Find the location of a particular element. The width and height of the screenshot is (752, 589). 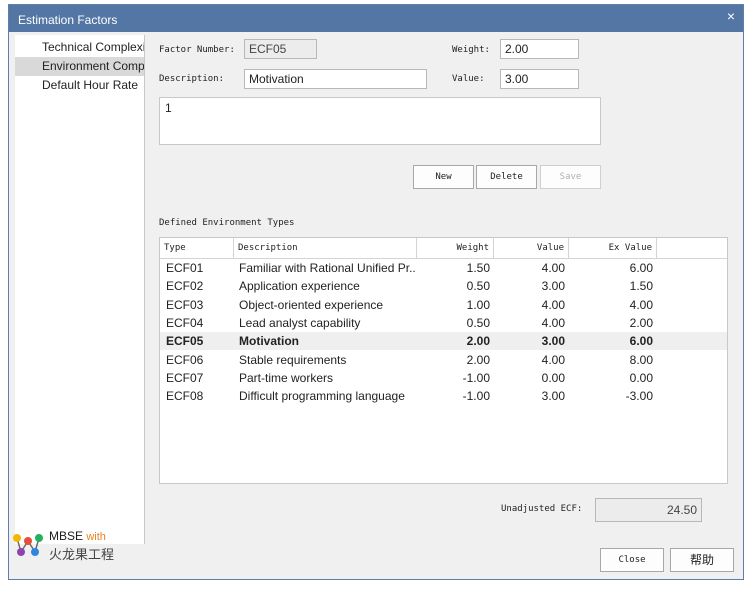

table-row: ECF02 Application experience 0.50 3.00 1.50 is located at coordinates (443, 286).